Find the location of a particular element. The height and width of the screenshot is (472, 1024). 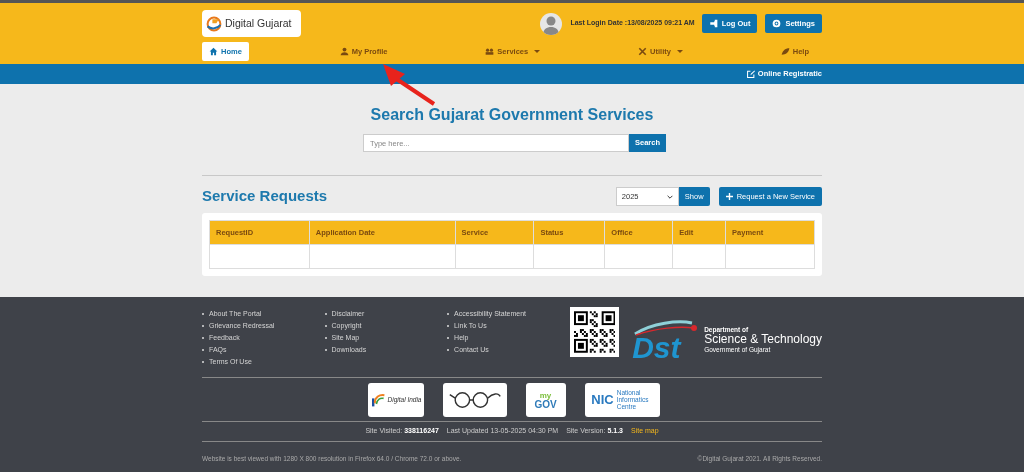

person-icon is located at coordinates (344, 51).